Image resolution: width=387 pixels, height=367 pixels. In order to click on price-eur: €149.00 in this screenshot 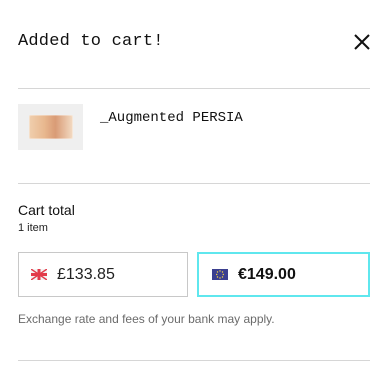, I will do `click(267, 274)`.